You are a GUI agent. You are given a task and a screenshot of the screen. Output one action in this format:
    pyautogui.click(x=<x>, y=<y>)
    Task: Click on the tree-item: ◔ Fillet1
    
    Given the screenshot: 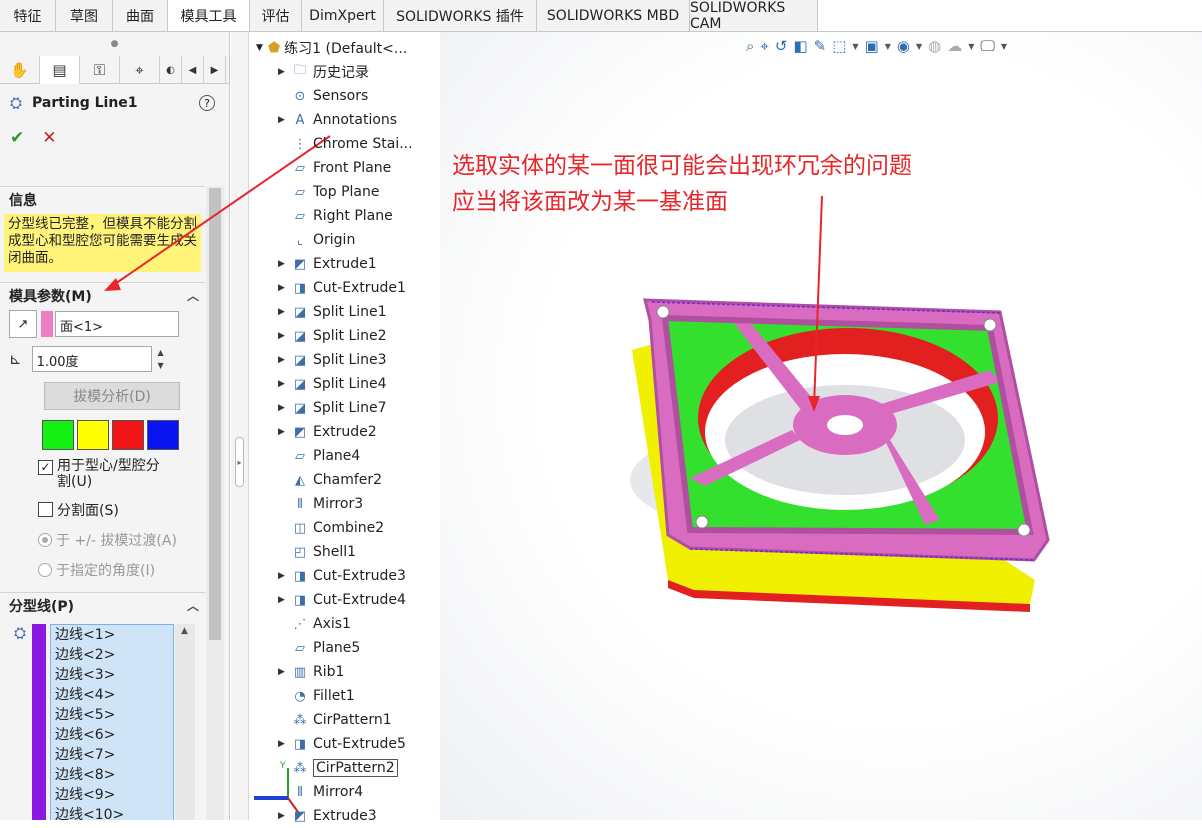 What is the action you would take?
    pyautogui.click(x=347, y=696)
    